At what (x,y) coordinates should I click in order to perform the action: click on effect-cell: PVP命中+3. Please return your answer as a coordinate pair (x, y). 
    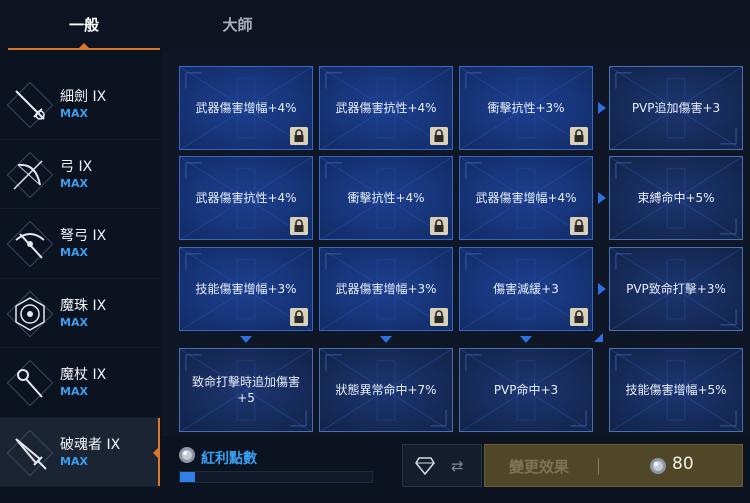
    Looking at the image, I should click on (526, 390).